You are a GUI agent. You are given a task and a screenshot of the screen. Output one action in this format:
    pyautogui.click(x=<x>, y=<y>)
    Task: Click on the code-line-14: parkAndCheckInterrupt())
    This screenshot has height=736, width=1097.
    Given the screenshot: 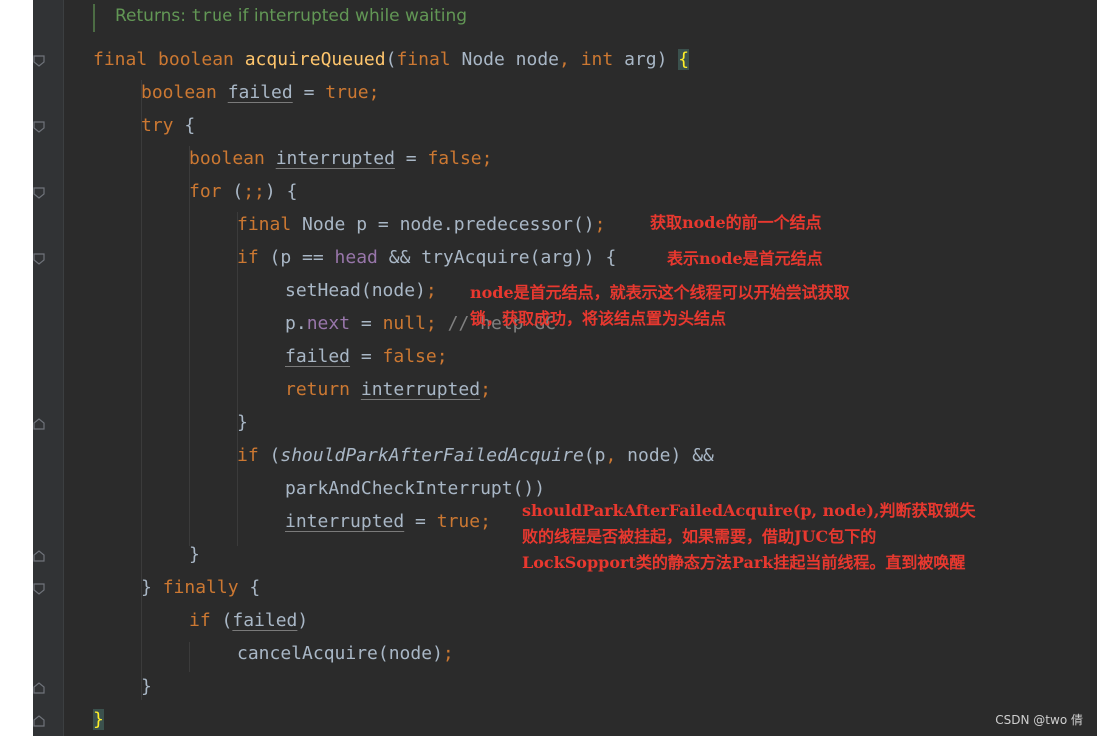 What is the action you would take?
    pyautogui.click(x=415, y=489)
    